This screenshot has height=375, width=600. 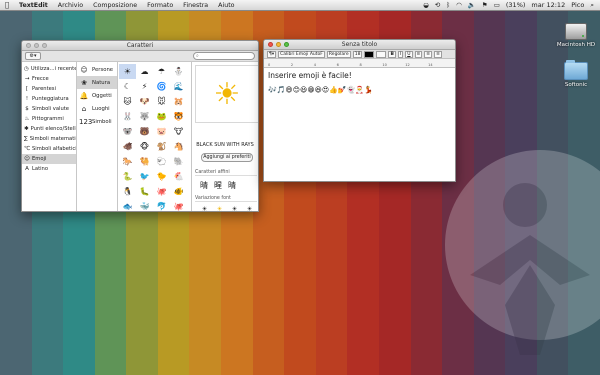 What do you see at coordinates (144, 71) in the screenshot?
I see `character-cell: ☁` at bounding box center [144, 71].